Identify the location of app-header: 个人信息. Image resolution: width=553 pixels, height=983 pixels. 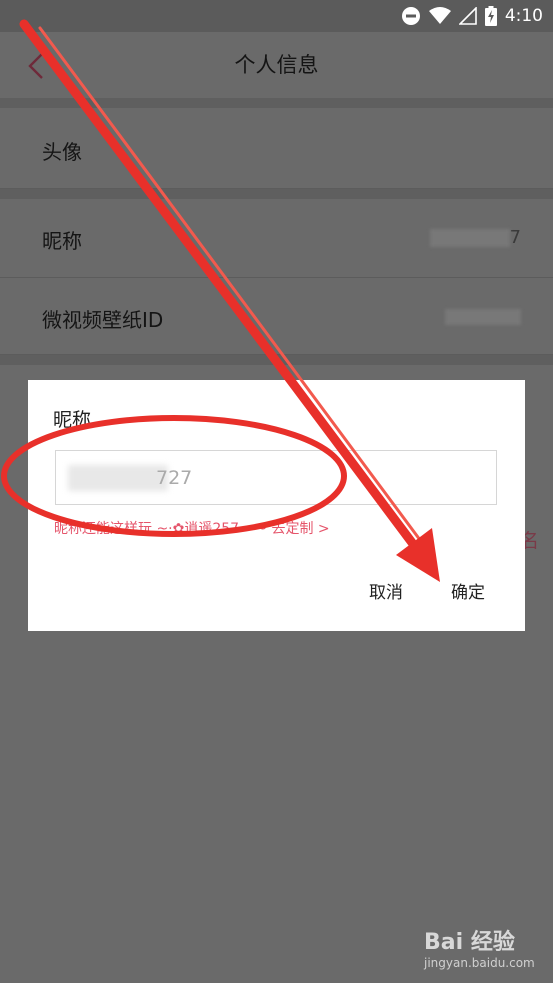
(276, 65).